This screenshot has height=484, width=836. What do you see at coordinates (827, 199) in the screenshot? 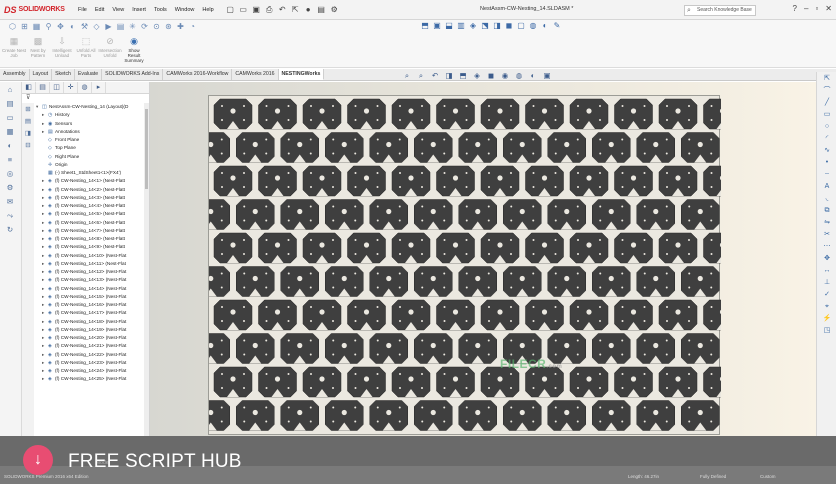
I see `fillet-icon: ◟` at bounding box center [827, 199].